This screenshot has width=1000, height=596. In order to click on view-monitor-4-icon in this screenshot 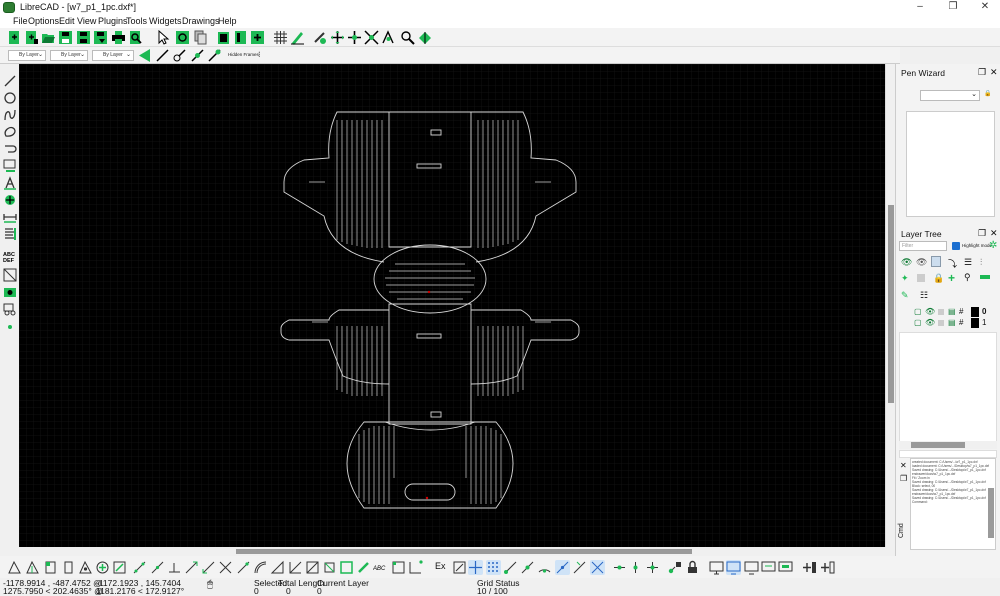, I will do `click(785, 567)`.